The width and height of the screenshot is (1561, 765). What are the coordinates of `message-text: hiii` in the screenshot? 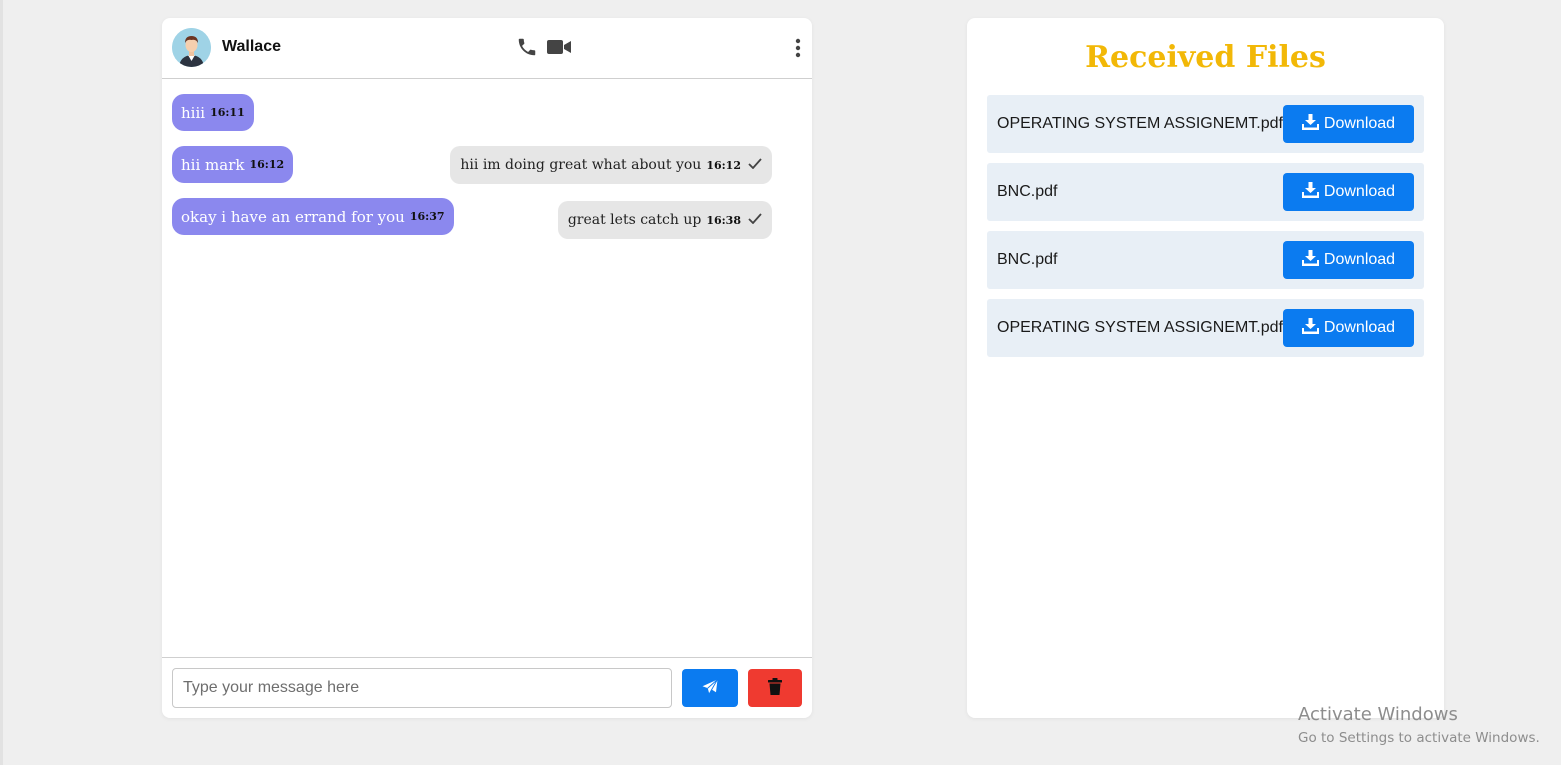 It's located at (193, 112).